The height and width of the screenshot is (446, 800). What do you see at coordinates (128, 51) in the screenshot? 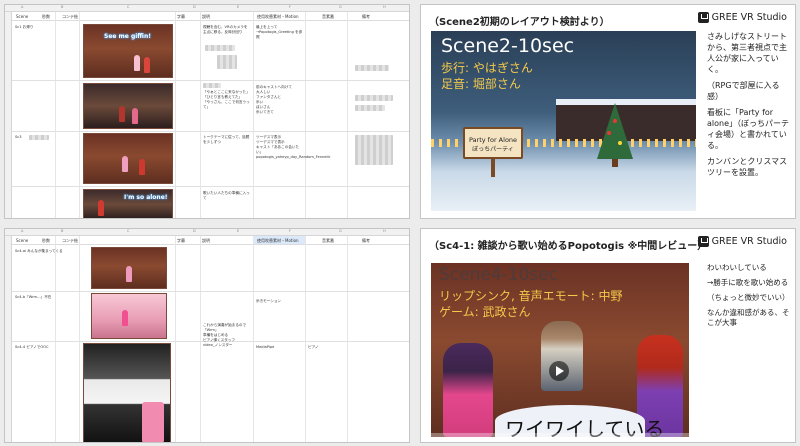
I see `storyboard-thumbnail: See me giffin!` at bounding box center [128, 51].